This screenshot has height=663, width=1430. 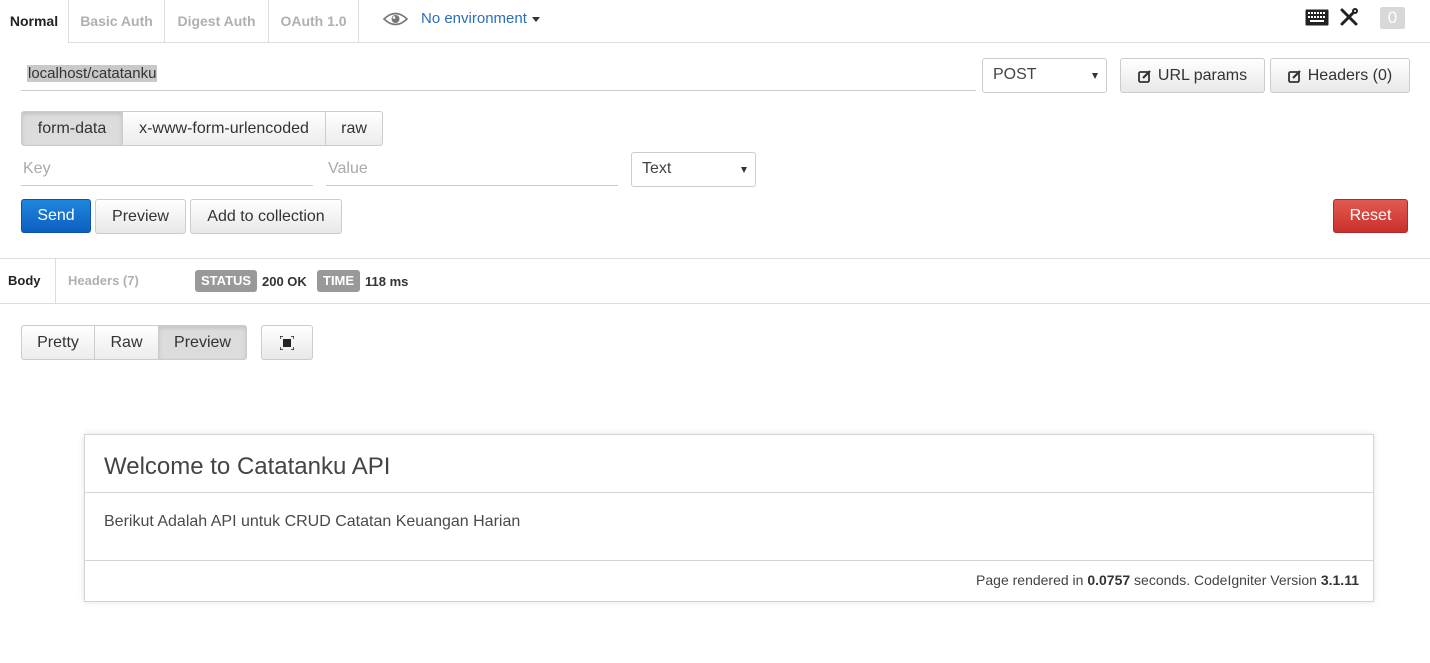 What do you see at coordinates (55, 281) in the screenshot?
I see `tab-divider` at bounding box center [55, 281].